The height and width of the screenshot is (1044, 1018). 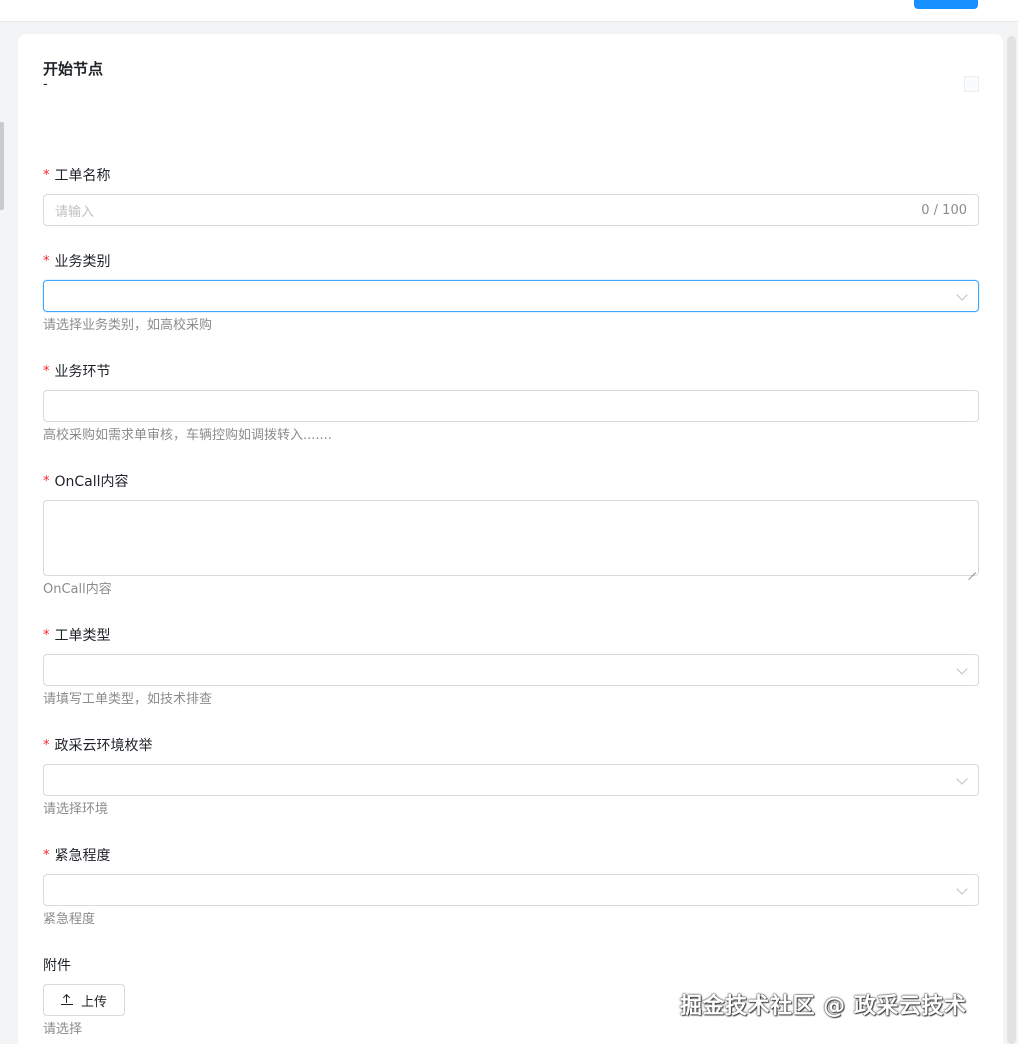 I want to click on business-stage-label: * 业务环节, so click(x=77, y=371).